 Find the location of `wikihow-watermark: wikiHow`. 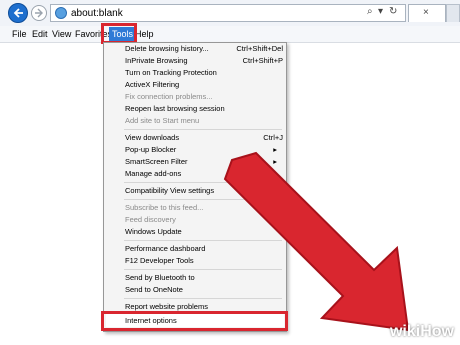

wikihow-watermark: wikiHow is located at coordinates (421, 331).